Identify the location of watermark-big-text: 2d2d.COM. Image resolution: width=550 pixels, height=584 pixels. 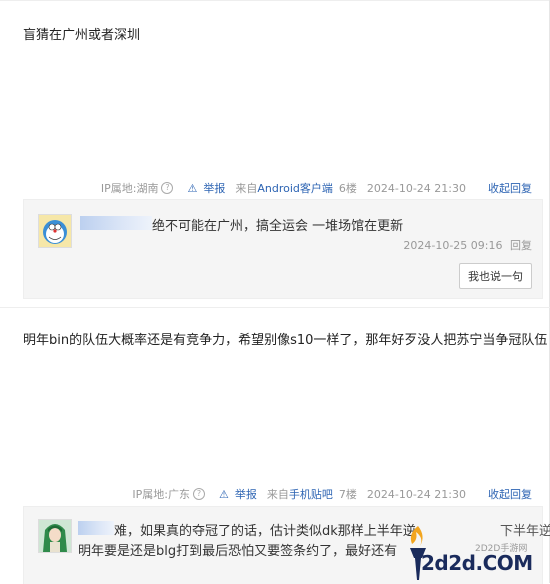
(477, 563).